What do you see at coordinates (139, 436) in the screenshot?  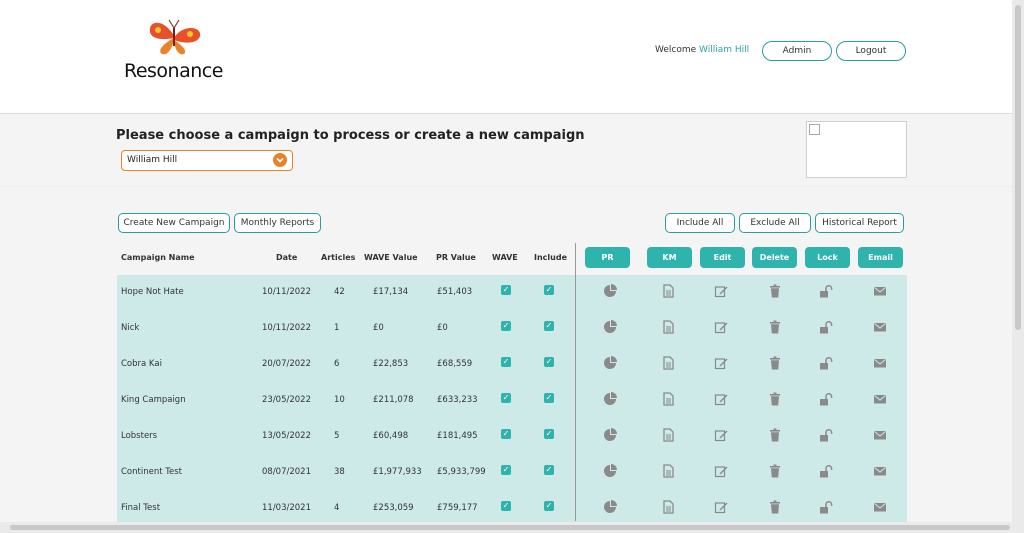 I see `cell-name: Lobsters` at bounding box center [139, 436].